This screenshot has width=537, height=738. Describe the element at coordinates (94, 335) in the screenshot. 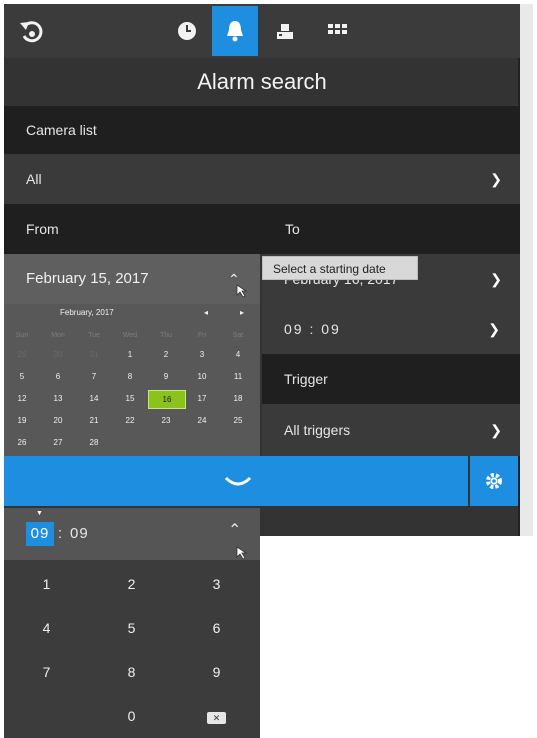

I see `weekday-label: Tue` at that location.